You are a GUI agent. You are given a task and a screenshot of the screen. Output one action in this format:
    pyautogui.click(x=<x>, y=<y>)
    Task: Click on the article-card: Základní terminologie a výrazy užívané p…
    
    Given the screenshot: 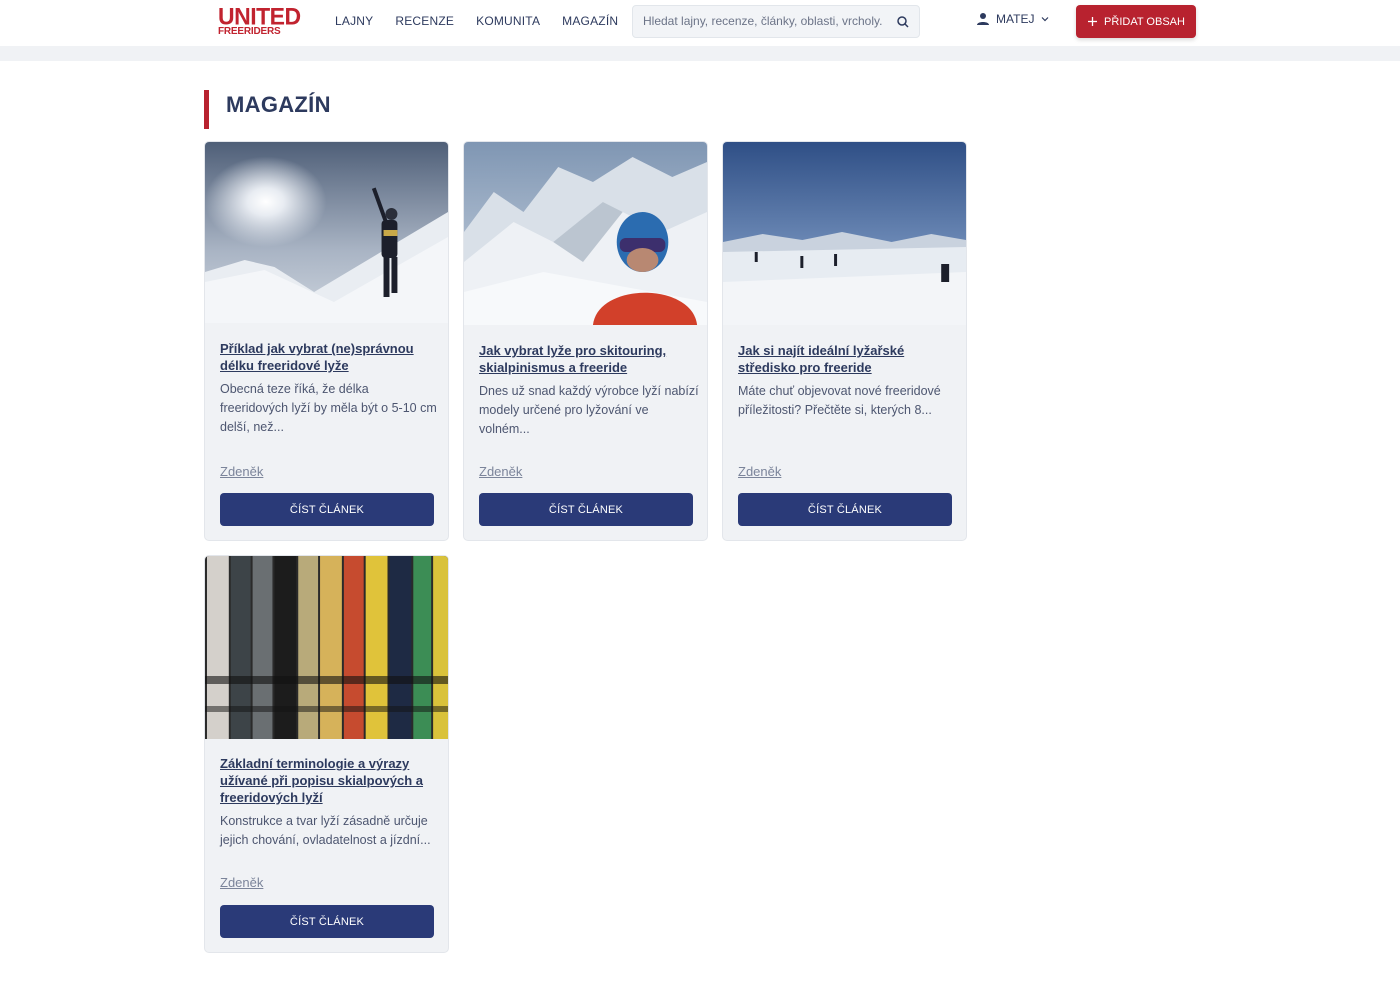 What is the action you would take?
    pyautogui.click(x=326, y=754)
    